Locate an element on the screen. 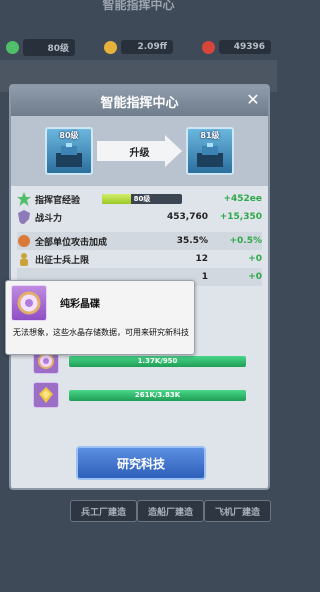 The height and width of the screenshot is (592, 320). resource-bar: 80级 2.09ff 49396 is located at coordinates (138, 47).